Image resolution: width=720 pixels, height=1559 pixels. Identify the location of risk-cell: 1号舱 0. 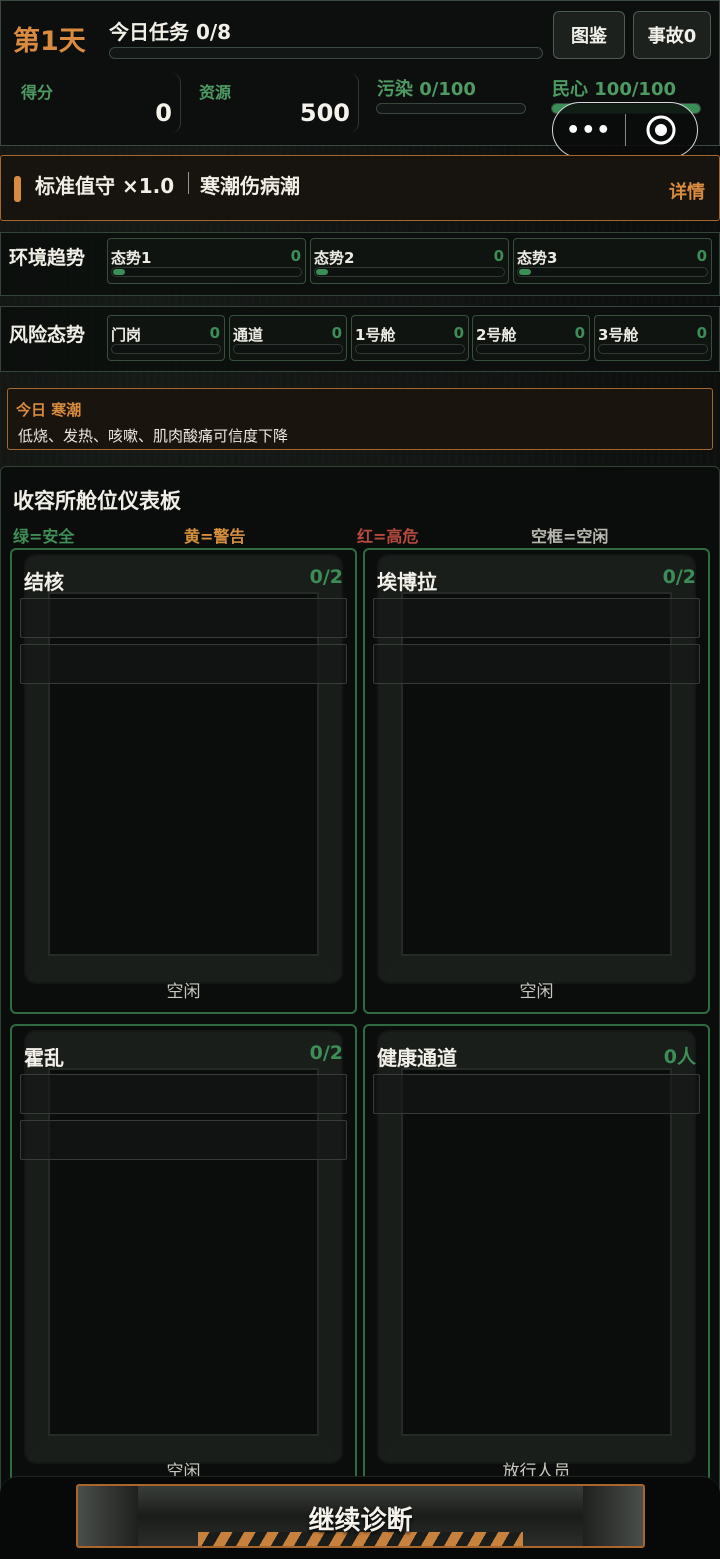
(410, 338).